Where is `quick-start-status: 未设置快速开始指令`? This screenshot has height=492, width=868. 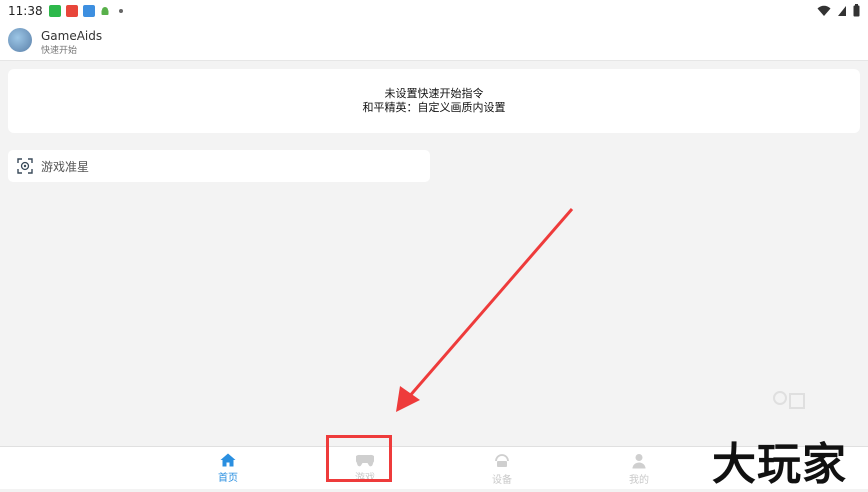
quick-start-status: 未设置快速开始指令 is located at coordinates (434, 93).